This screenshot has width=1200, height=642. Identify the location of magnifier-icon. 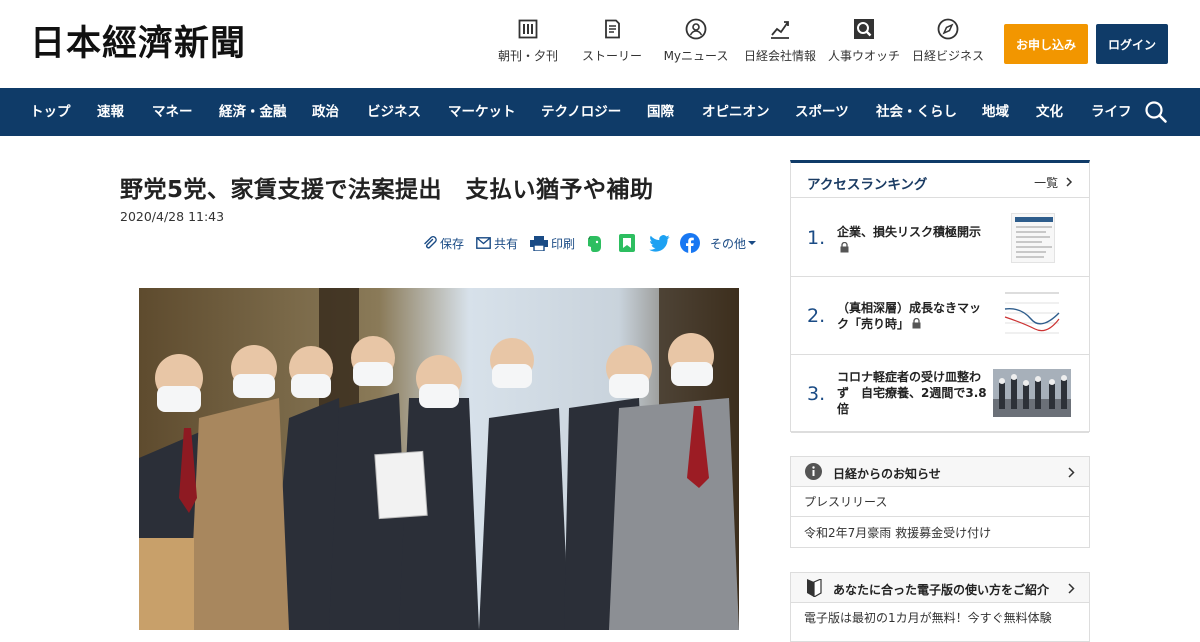
(864, 29).